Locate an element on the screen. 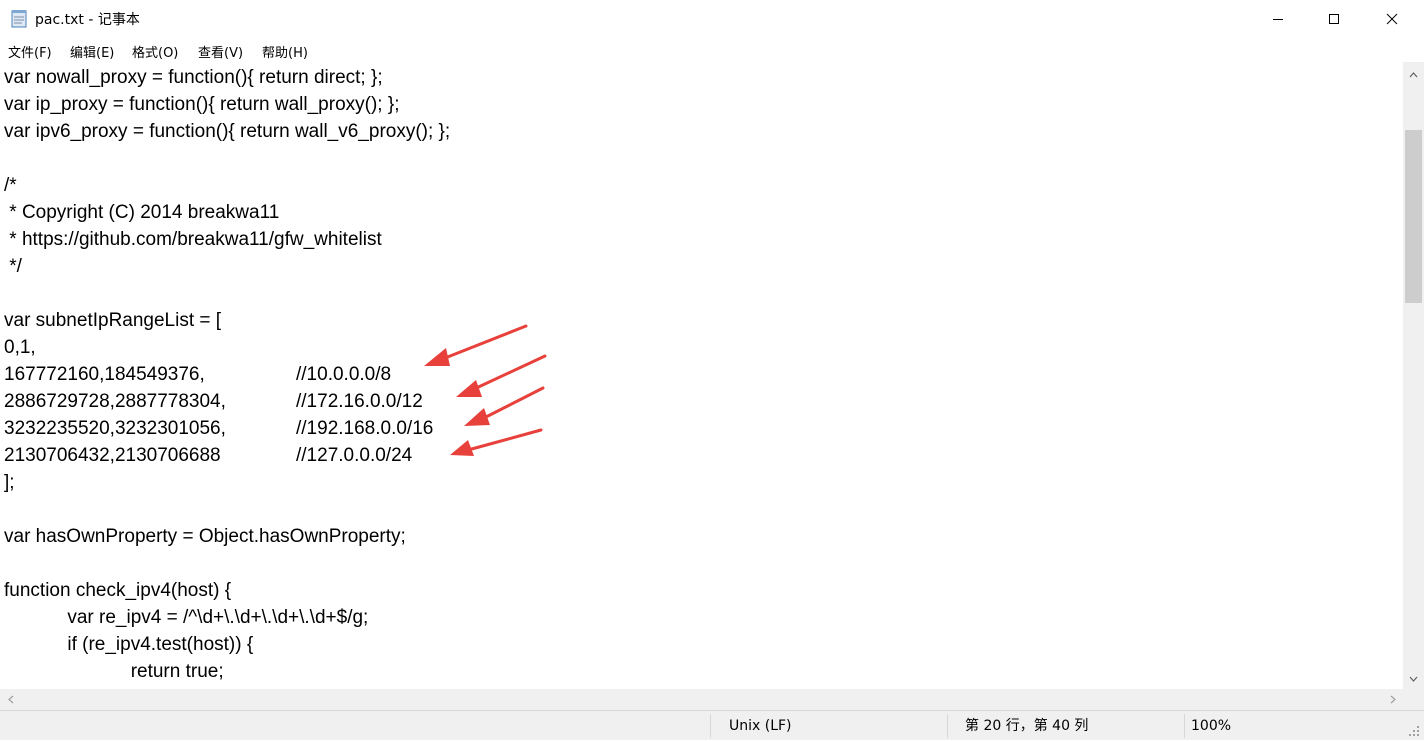 The width and height of the screenshot is (1424, 741). code-line: var re_ipv4 = /^\d+\.\d+\.\d+\.\d+$/g; is located at coordinates (186, 617).